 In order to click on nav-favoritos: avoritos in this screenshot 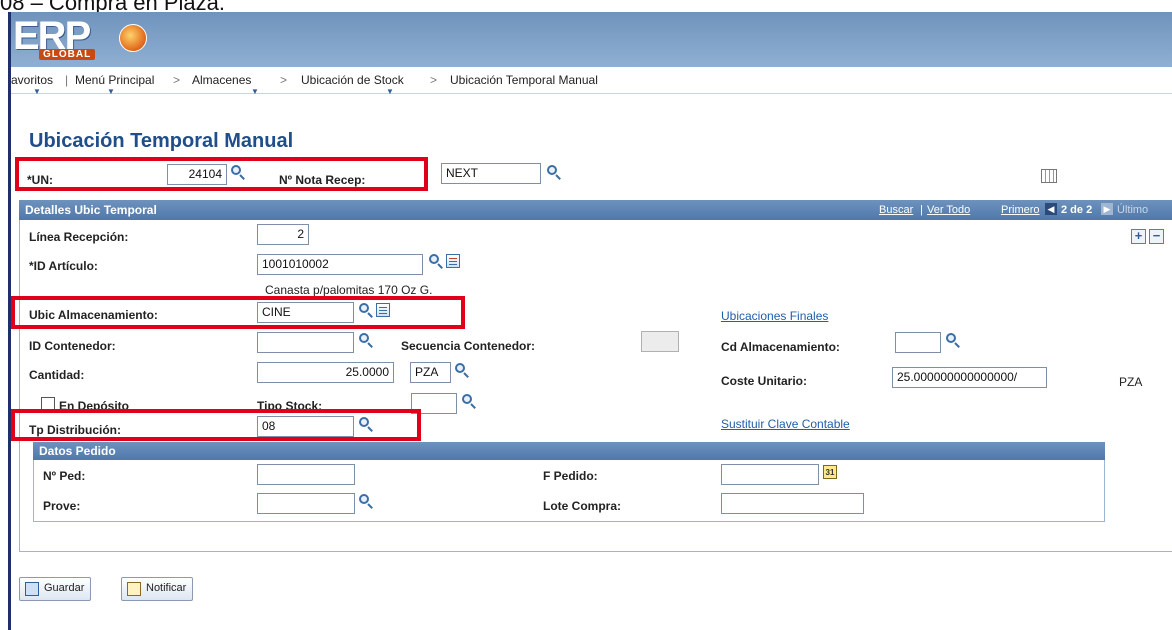, I will do `click(32, 80)`.